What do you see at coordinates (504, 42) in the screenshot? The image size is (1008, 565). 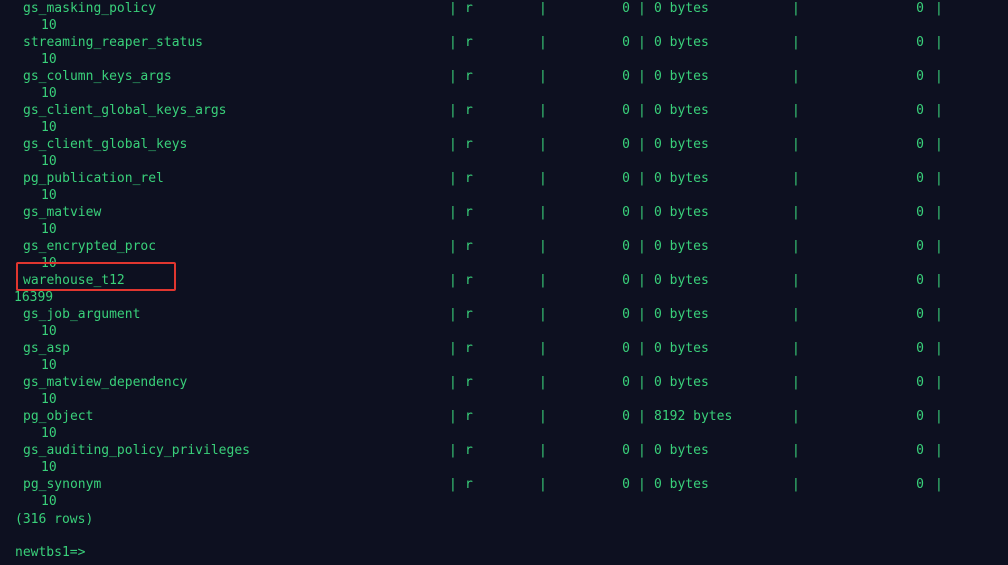 I see `table-row: streaming_reaper_status | r | 0 | 0 bytes | 0 |` at bounding box center [504, 42].